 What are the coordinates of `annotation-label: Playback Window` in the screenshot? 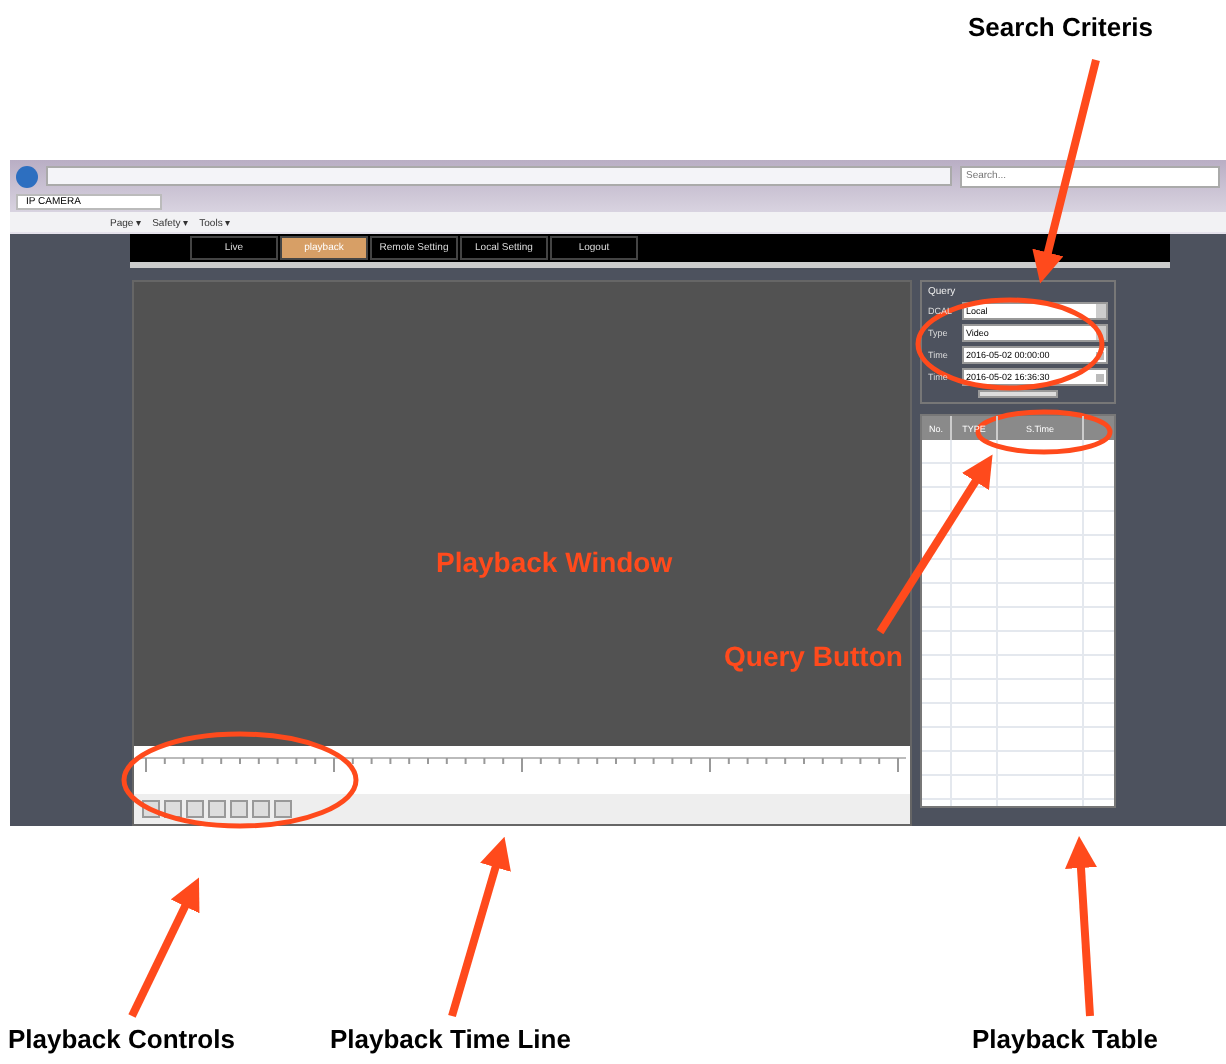 It's located at (554, 562).